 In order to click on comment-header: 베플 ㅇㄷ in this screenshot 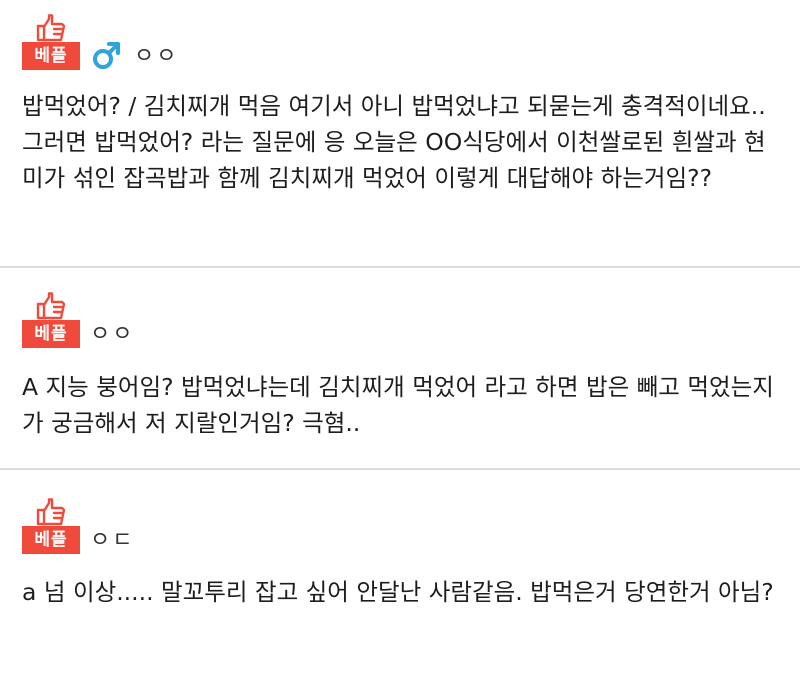, I will do `click(222, 526)`.